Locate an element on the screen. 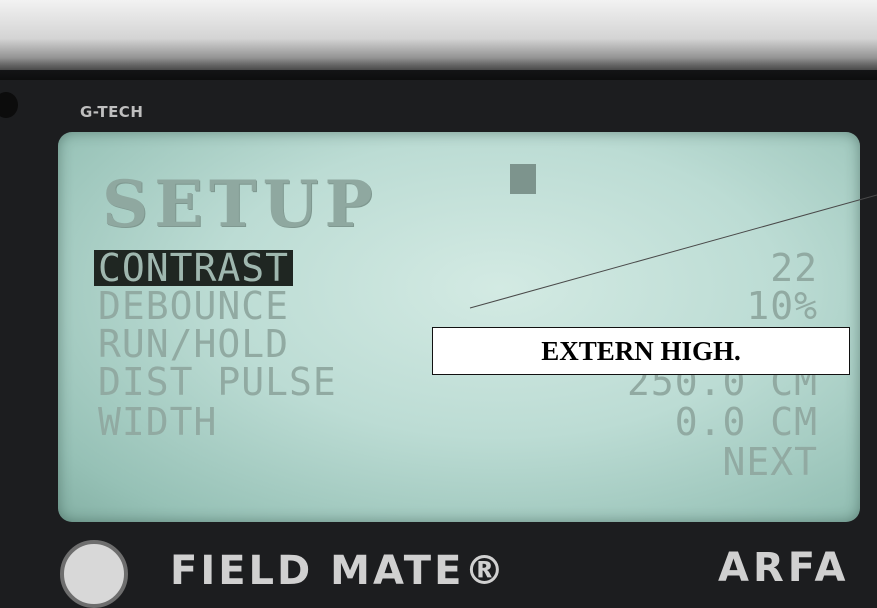 The image size is (877, 608). brand-logo-icon is located at coordinates (94, 574).